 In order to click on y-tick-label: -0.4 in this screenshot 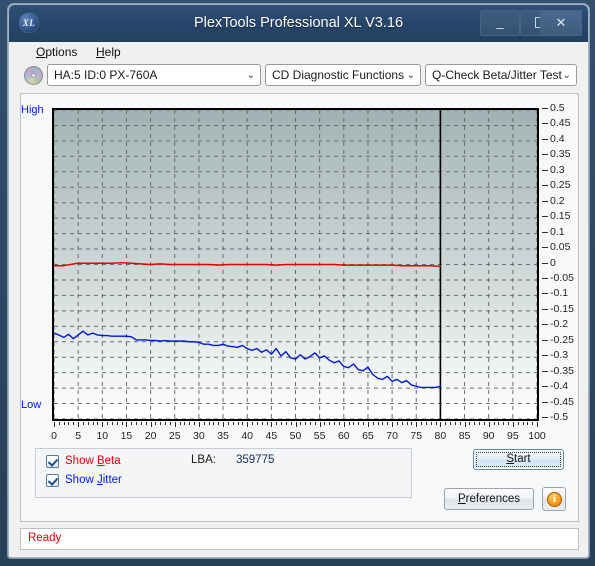, I will do `click(559, 386)`.